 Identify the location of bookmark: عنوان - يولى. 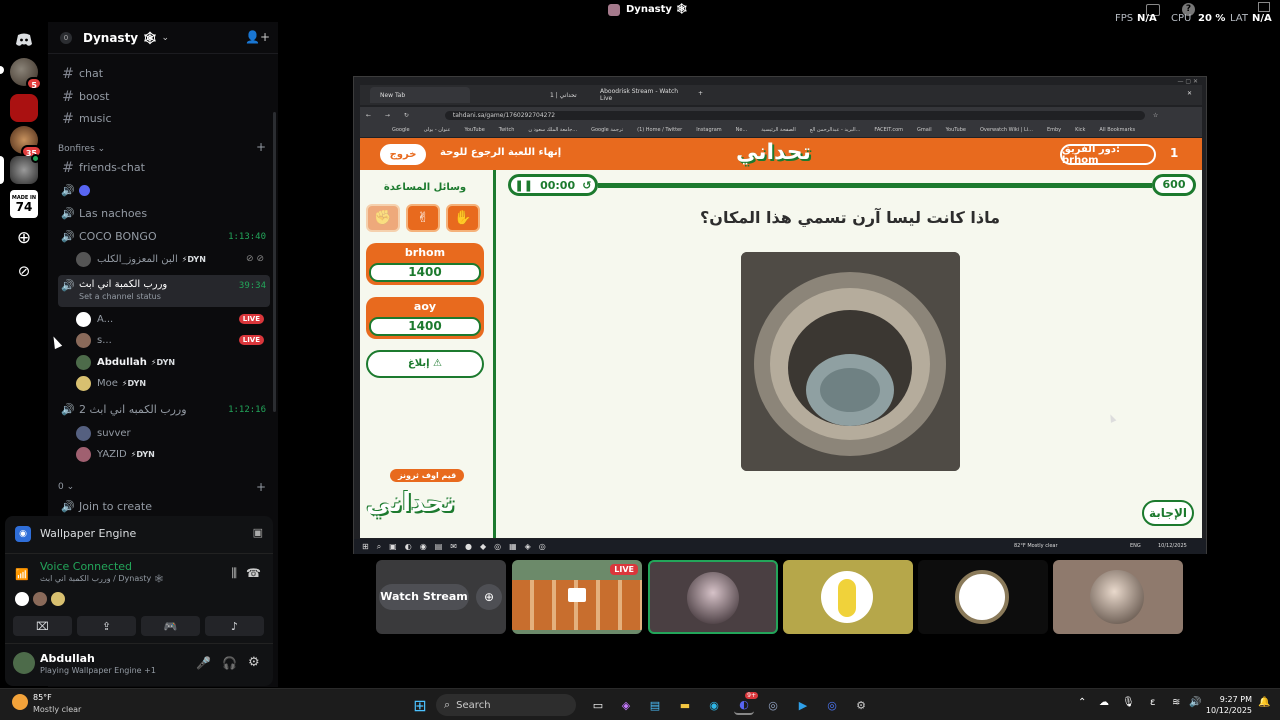
(437, 130).